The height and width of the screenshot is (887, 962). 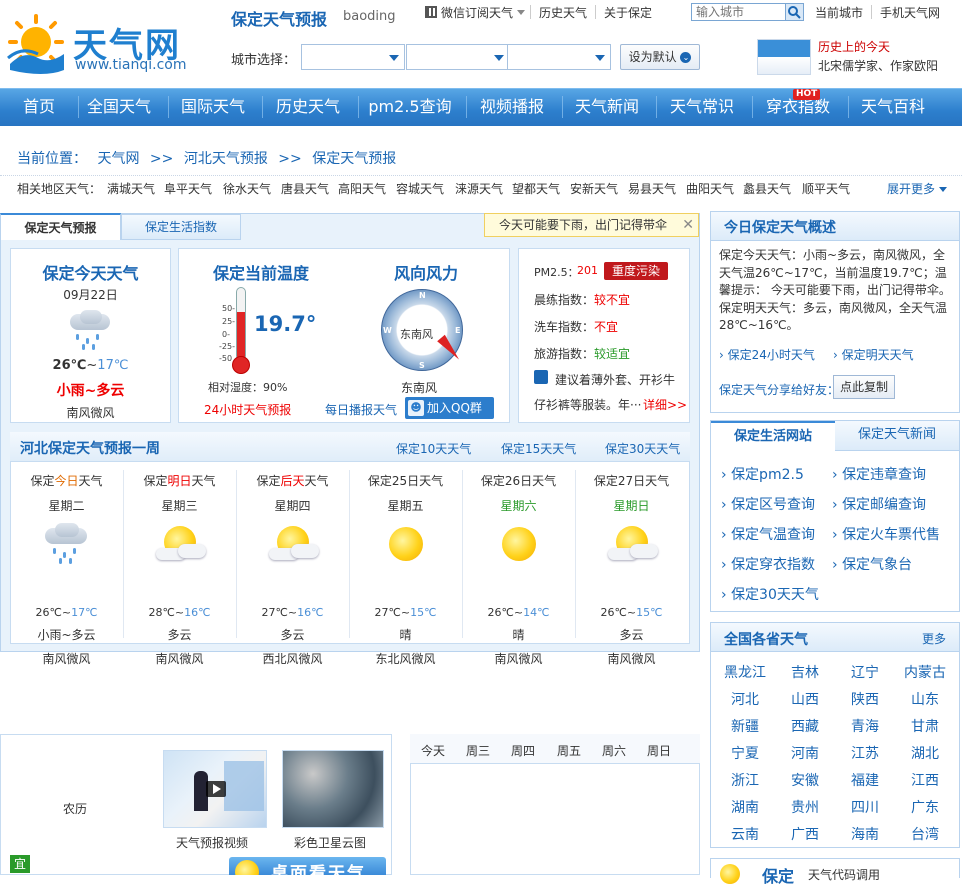 What do you see at coordinates (130, 65) in the screenshot?
I see `logo-url: www.tianqi.com` at bounding box center [130, 65].